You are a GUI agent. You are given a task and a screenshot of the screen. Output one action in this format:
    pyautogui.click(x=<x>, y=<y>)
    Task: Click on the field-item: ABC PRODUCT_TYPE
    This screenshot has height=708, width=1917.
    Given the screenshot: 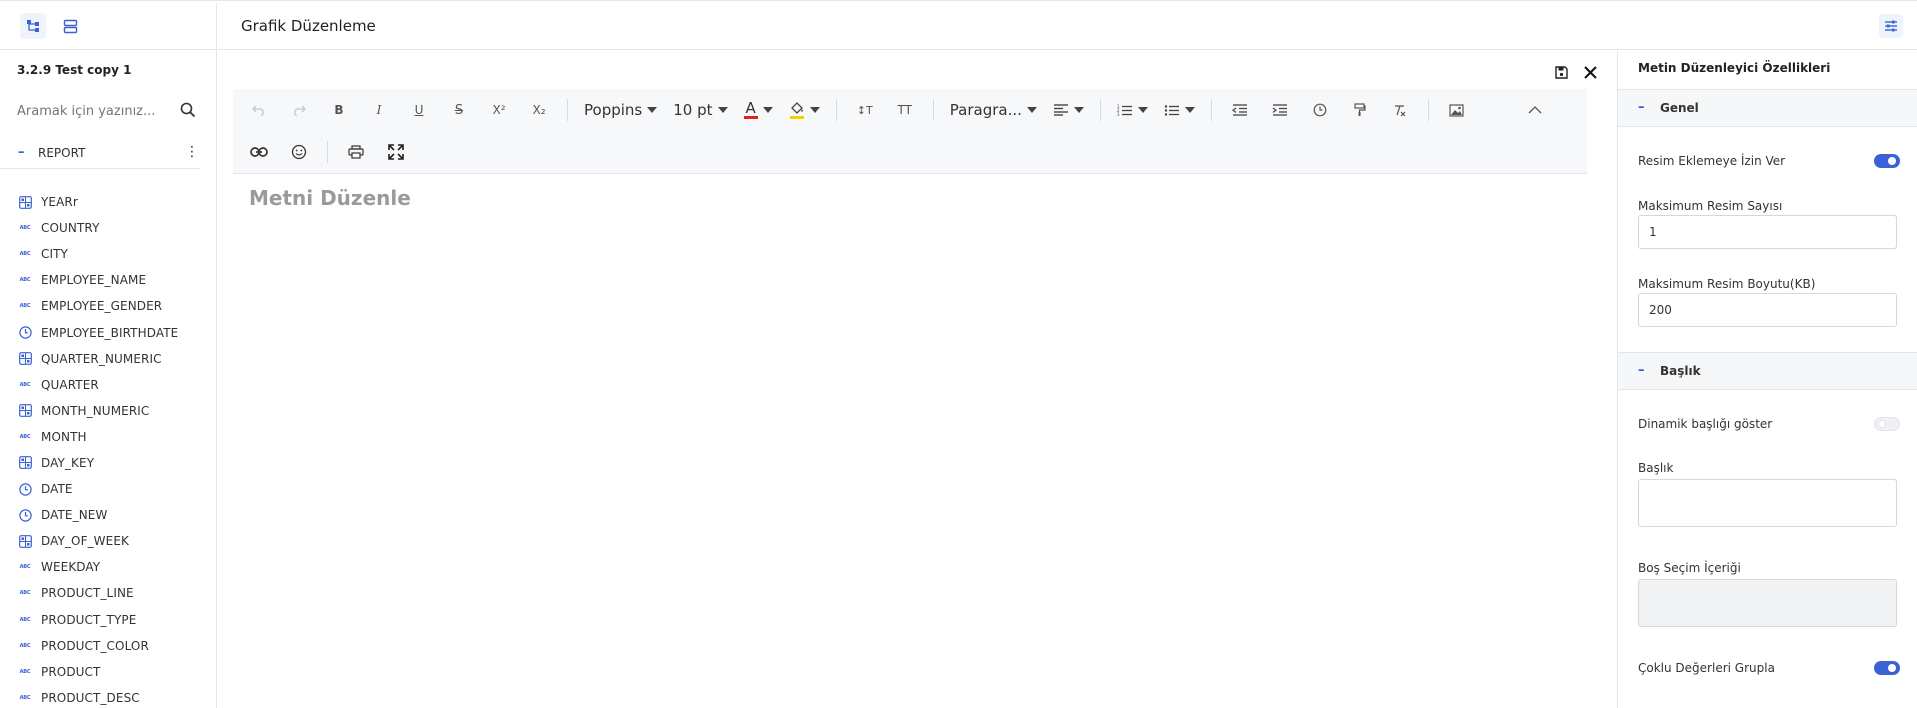 What is the action you would take?
    pyautogui.click(x=100, y=620)
    